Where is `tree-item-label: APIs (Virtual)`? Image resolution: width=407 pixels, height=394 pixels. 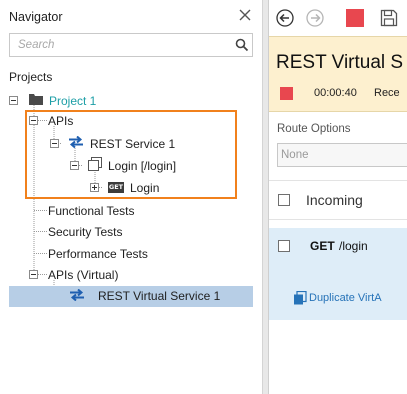
tree-item-label: APIs (Virtual) is located at coordinates (83, 274).